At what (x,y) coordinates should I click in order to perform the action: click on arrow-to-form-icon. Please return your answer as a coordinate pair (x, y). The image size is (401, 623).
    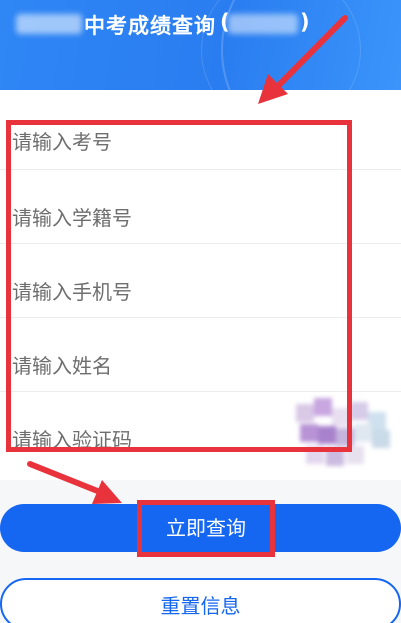
    Looking at the image, I should click on (303, 59).